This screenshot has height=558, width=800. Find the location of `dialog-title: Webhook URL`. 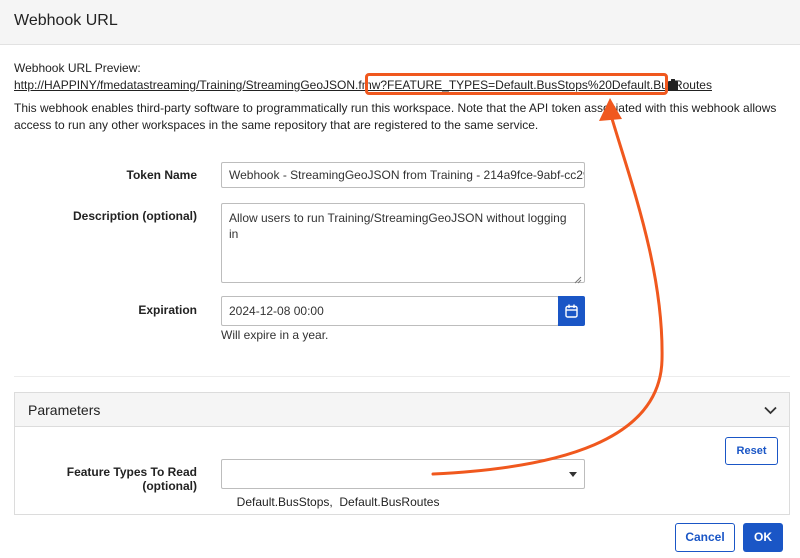

dialog-title: Webhook URL is located at coordinates (66, 20).